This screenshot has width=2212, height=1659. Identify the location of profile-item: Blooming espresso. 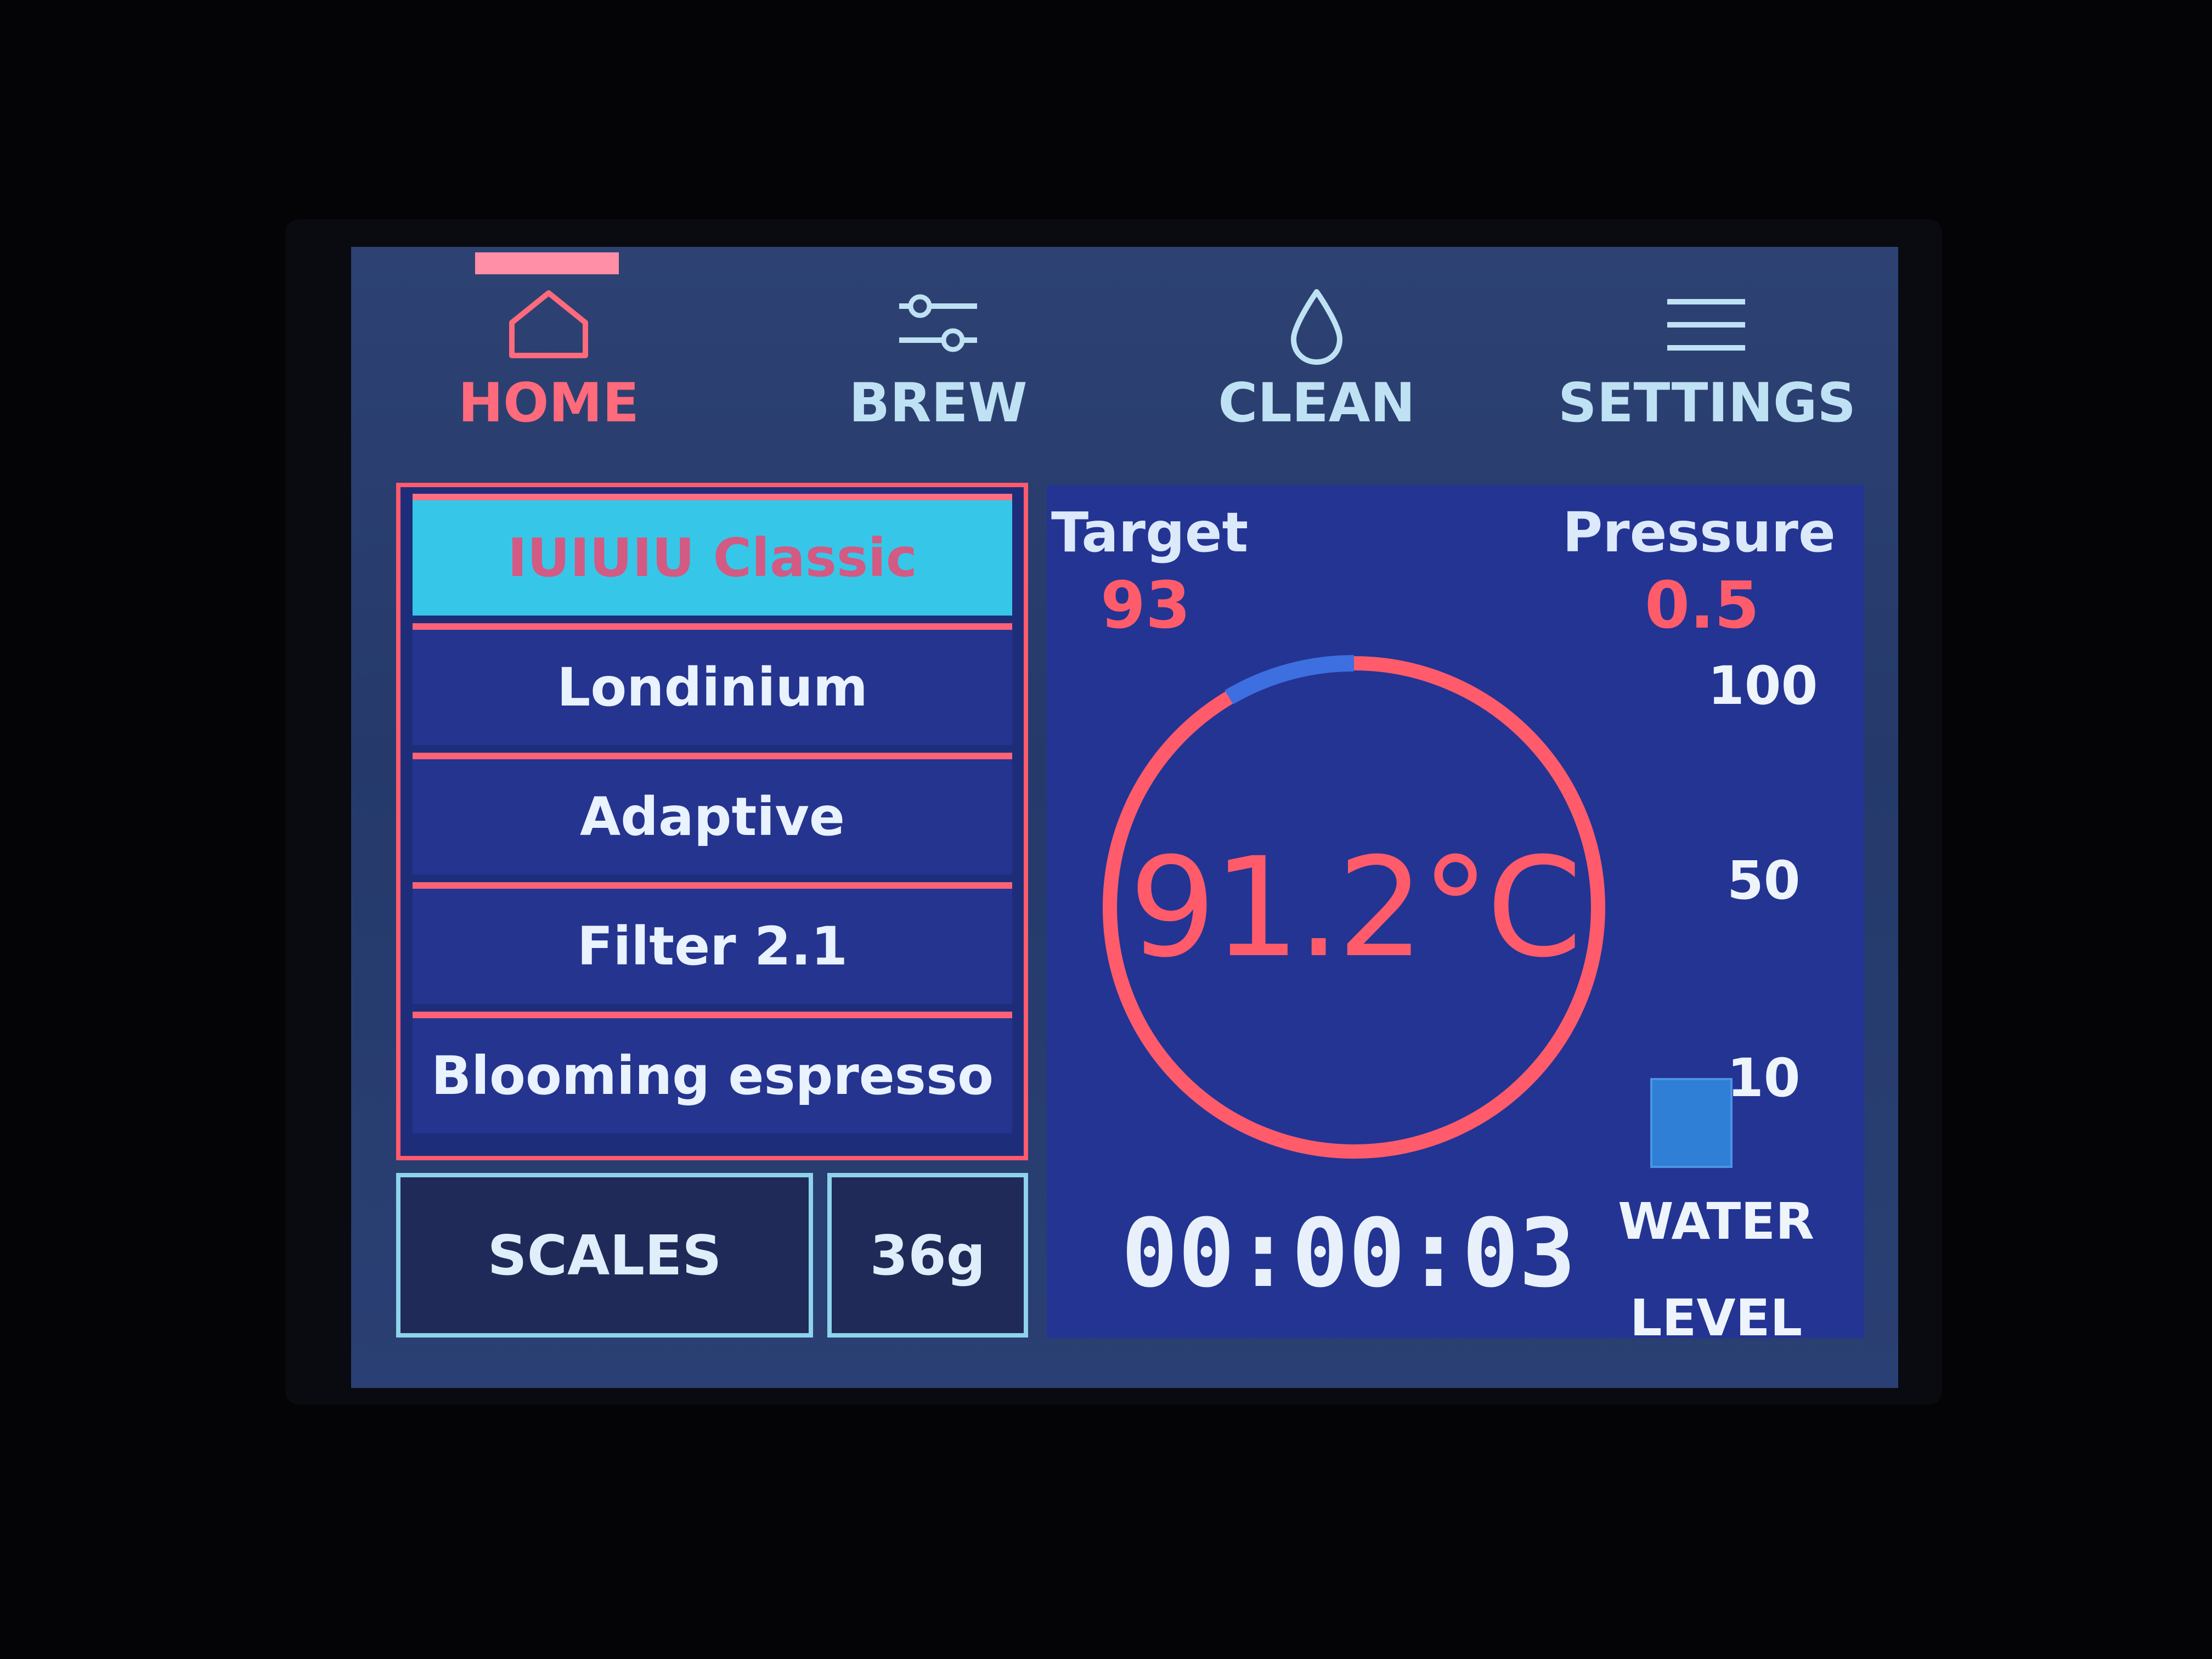
(713, 1072).